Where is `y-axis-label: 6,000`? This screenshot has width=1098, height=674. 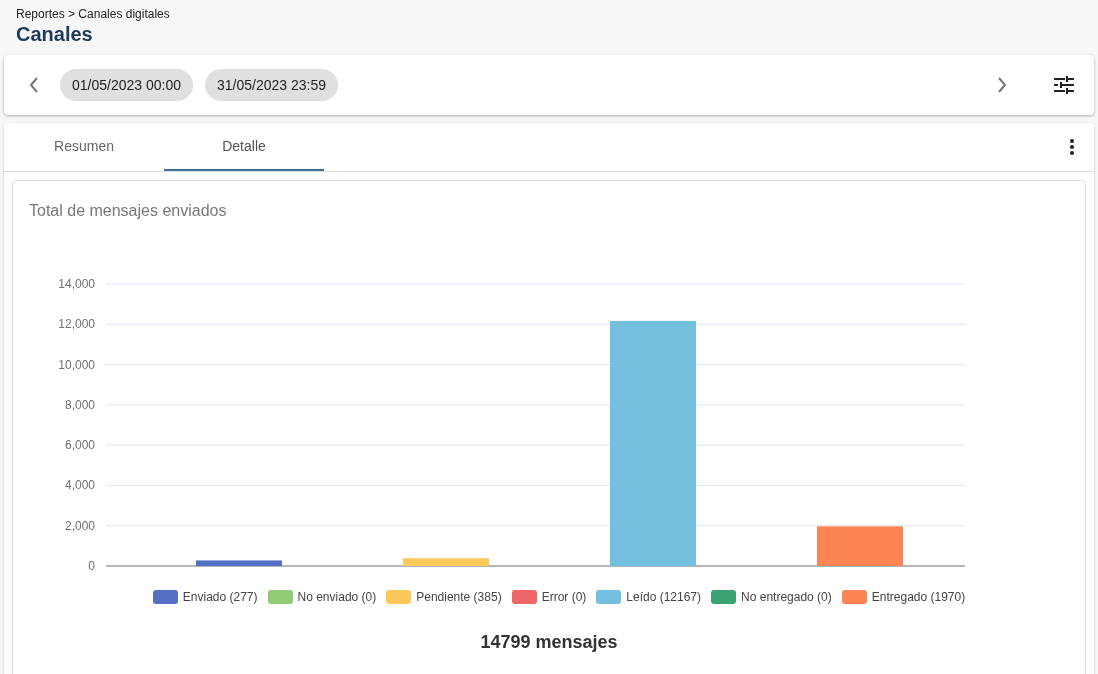 y-axis-label: 6,000 is located at coordinates (79, 445).